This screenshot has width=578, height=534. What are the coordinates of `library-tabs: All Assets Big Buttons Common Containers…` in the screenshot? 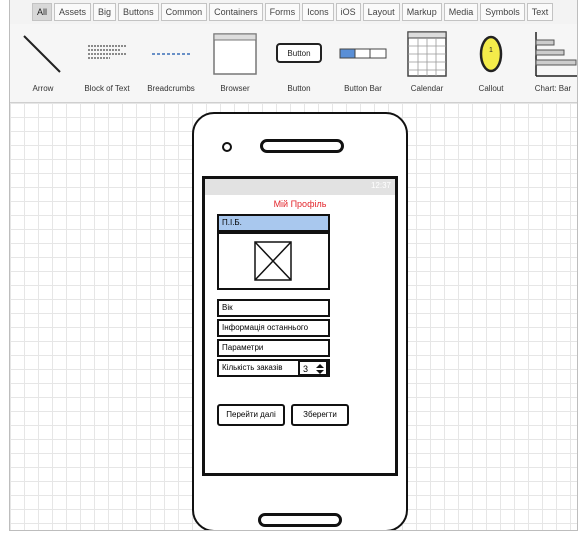 It's located at (293, 12).